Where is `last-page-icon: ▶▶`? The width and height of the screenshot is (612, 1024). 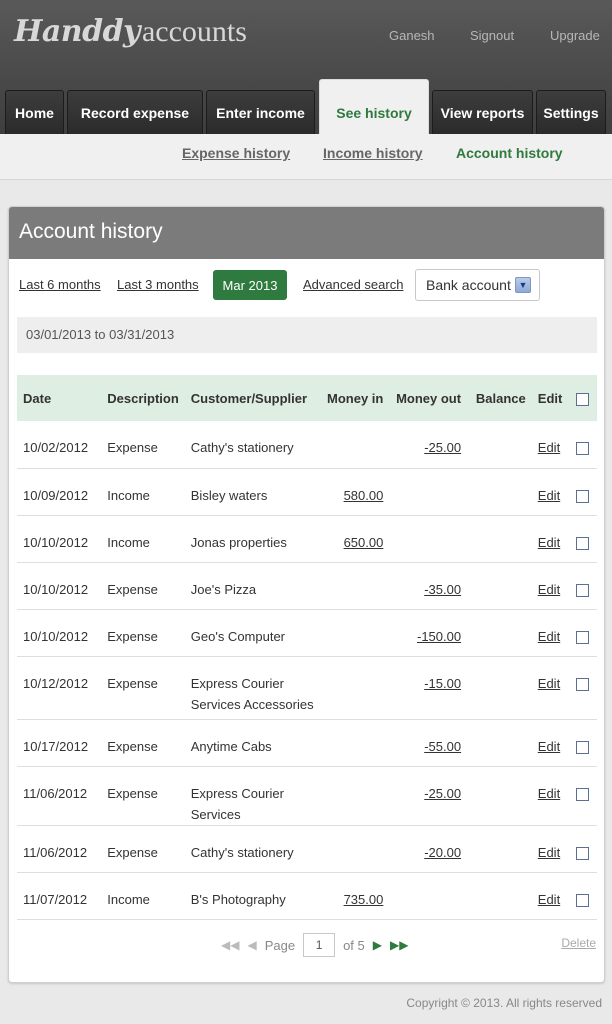
last-page-icon: ▶▶ is located at coordinates (399, 945).